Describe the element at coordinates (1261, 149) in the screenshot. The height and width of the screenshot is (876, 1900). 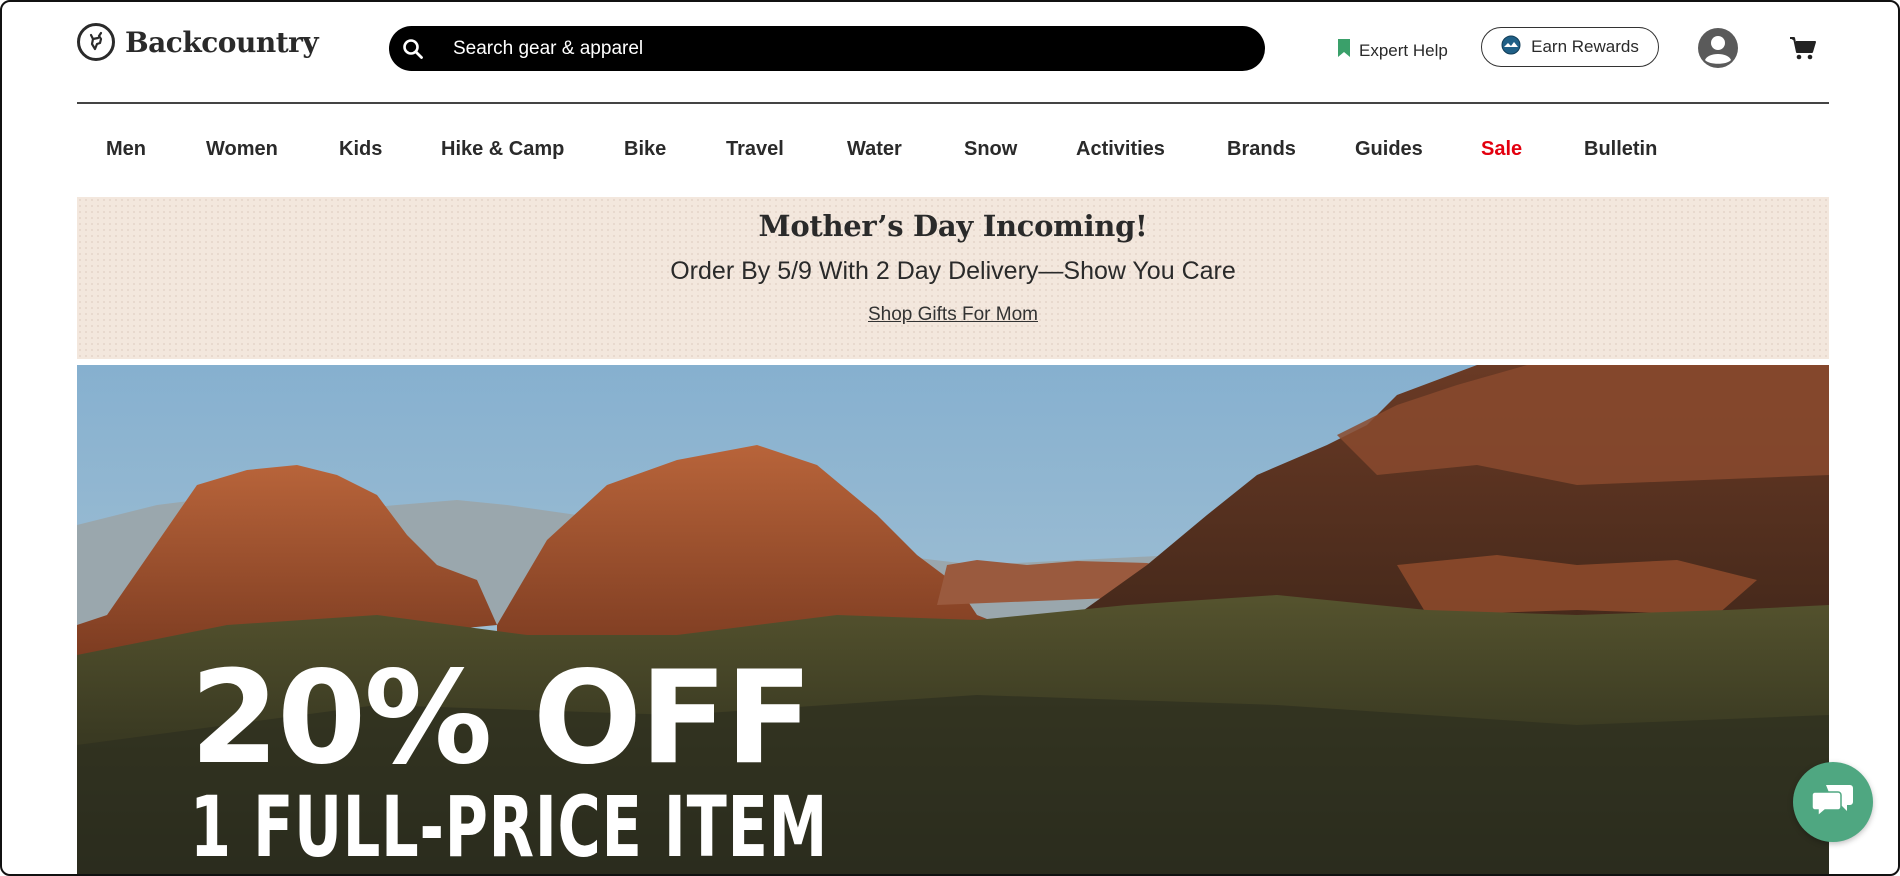
I see `nav-item-brands: Brands` at that location.